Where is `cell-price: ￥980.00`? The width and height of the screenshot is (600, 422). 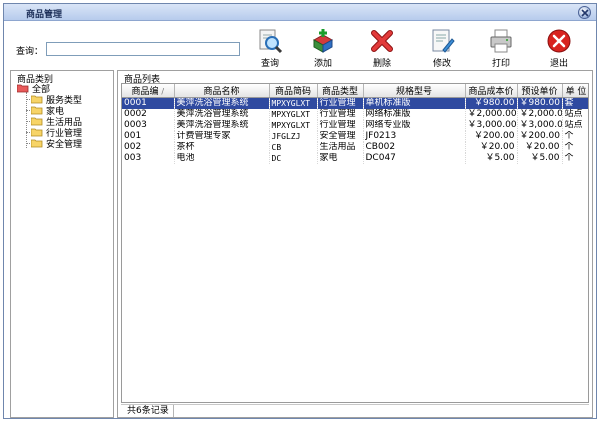 cell-price: ￥980.00 is located at coordinates (540, 103).